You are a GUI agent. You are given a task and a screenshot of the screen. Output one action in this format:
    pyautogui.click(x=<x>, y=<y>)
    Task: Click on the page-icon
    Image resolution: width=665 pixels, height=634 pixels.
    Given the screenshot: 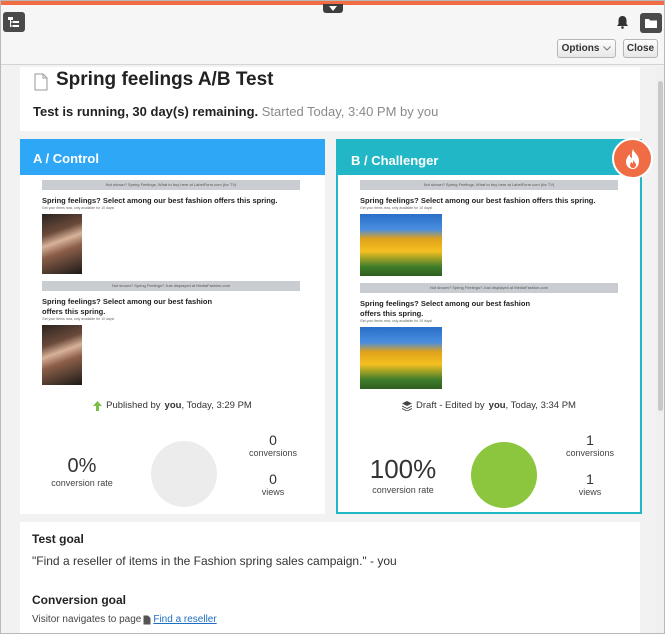 What is the action you would take?
    pyautogui.click(x=147, y=619)
    